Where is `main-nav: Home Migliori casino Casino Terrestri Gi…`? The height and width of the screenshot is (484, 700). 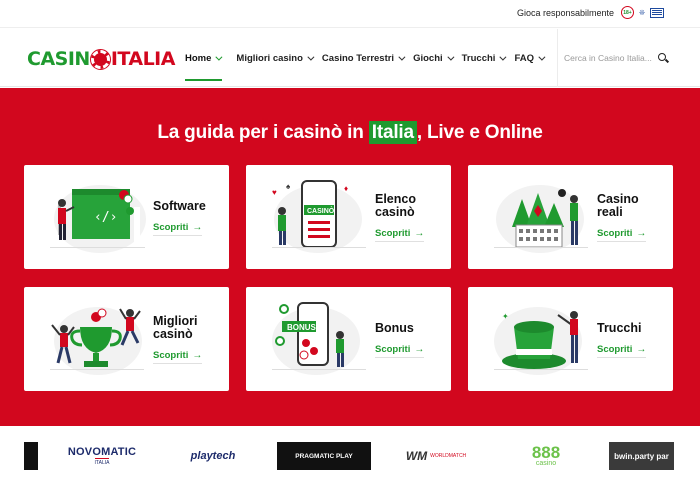
main-nav: Home Migliori casino Casino Terrestri Gi… is located at coordinates (364, 58).